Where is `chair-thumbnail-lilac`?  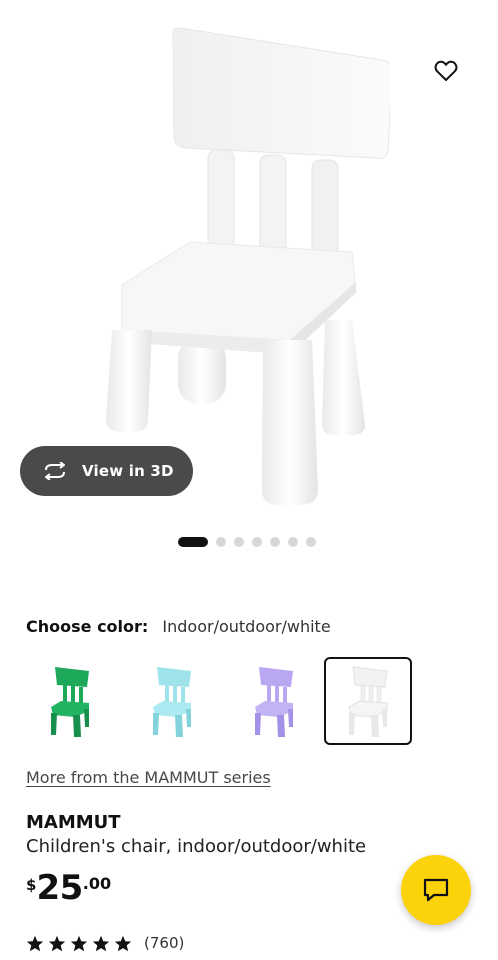 chair-thumbnail-lilac is located at coordinates (274, 702).